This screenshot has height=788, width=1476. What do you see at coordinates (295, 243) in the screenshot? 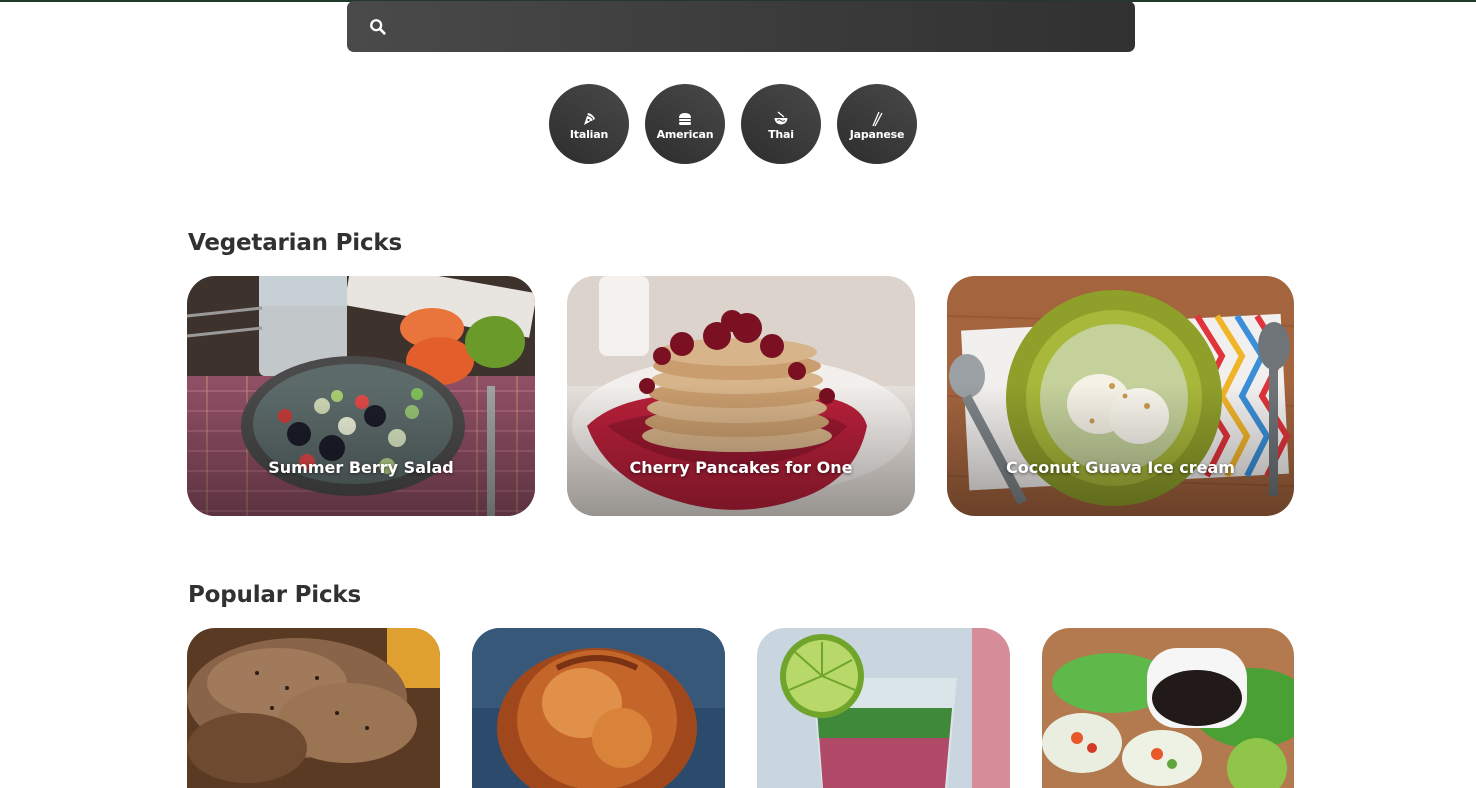
I see `section-title-vegetarian: Vegetarian Picks` at bounding box center [295, 243].